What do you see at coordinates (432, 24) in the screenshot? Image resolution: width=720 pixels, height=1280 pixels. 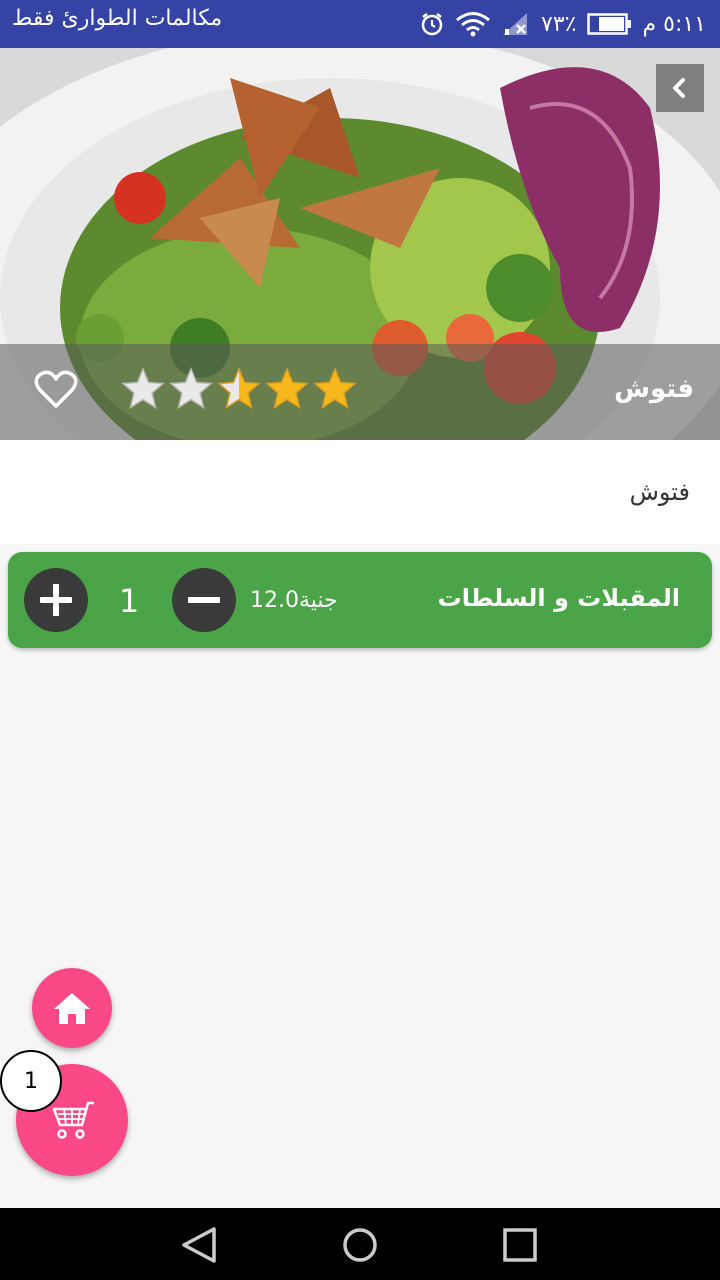 I see `alarm-icon` at bounding box center [432, 24].